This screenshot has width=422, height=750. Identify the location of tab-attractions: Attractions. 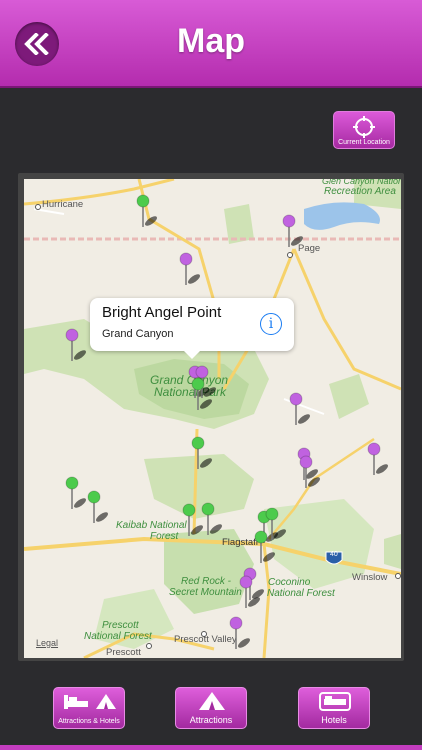
(211, 708).